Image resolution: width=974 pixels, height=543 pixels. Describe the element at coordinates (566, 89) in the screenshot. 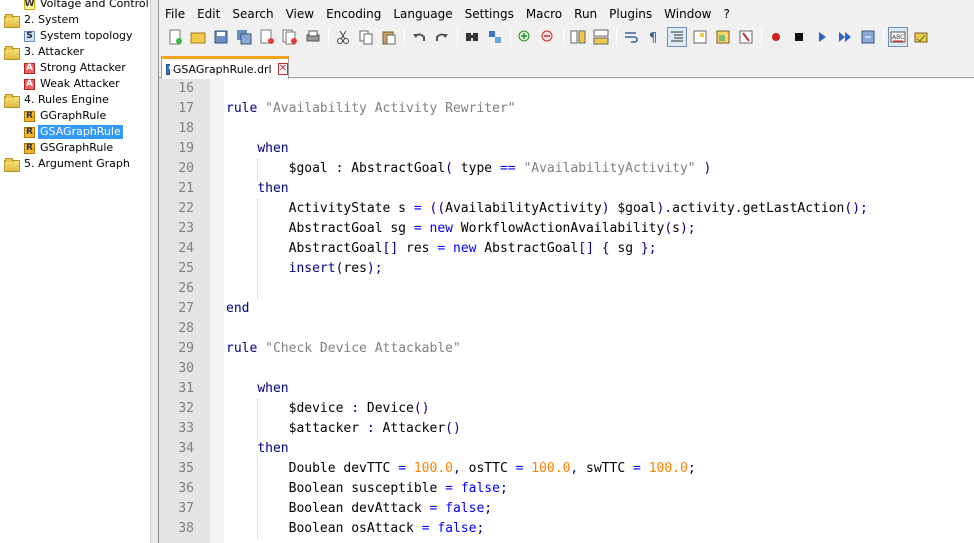

I see `code-line: 16` at that location.